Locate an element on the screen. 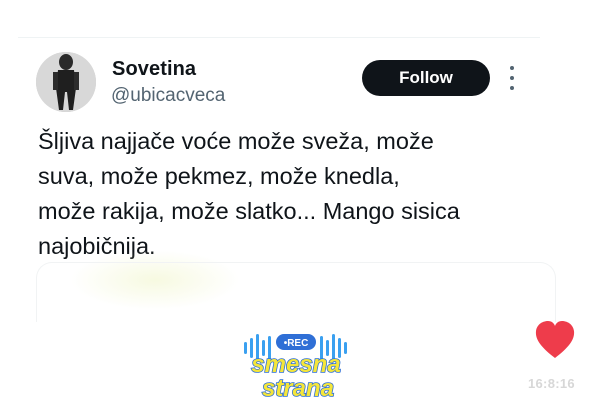 The width and height of the screenshot is (600, 400). profile-photo-icon is located at coordinates (66, 82).